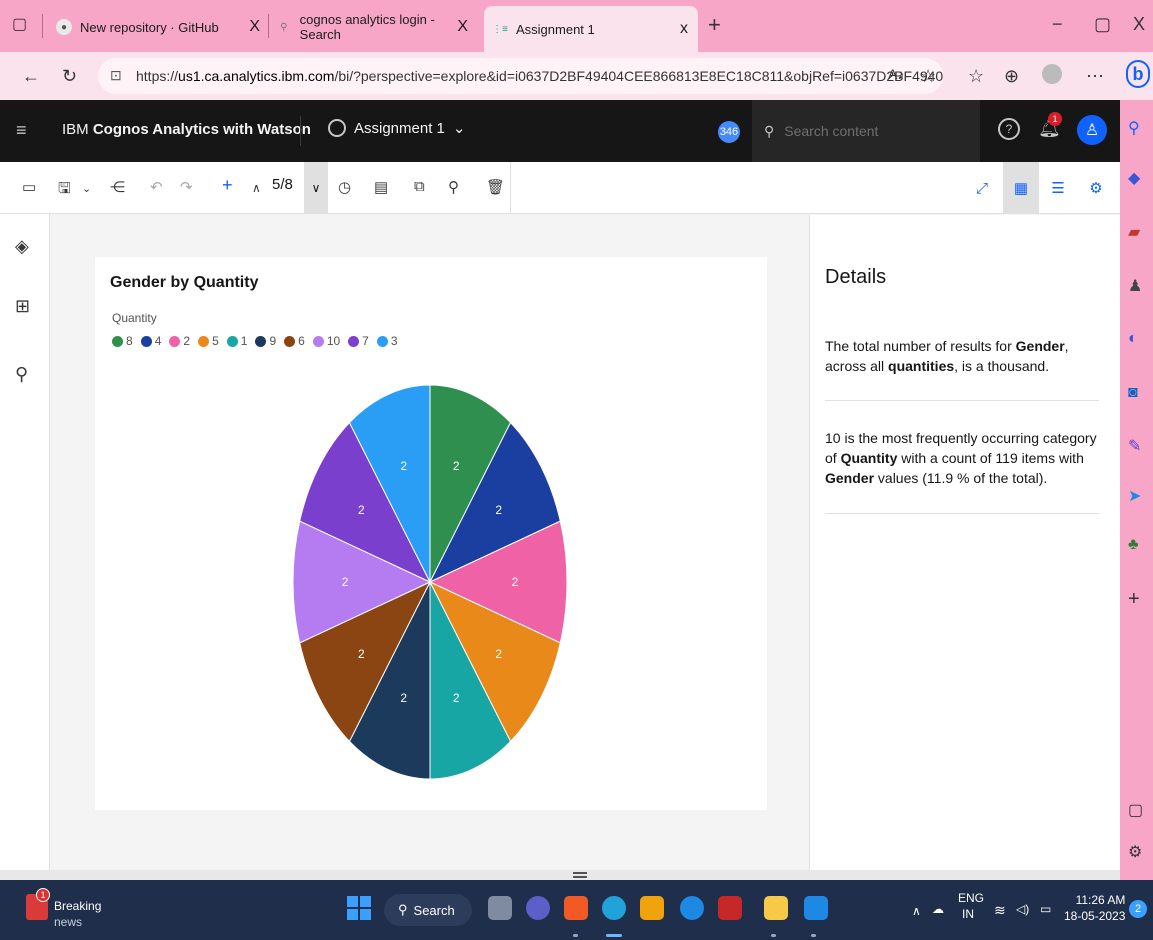 The width and height of the screenshot is (1153, 940). I want to click on favorite-icon: ☆, so click(928, 76).